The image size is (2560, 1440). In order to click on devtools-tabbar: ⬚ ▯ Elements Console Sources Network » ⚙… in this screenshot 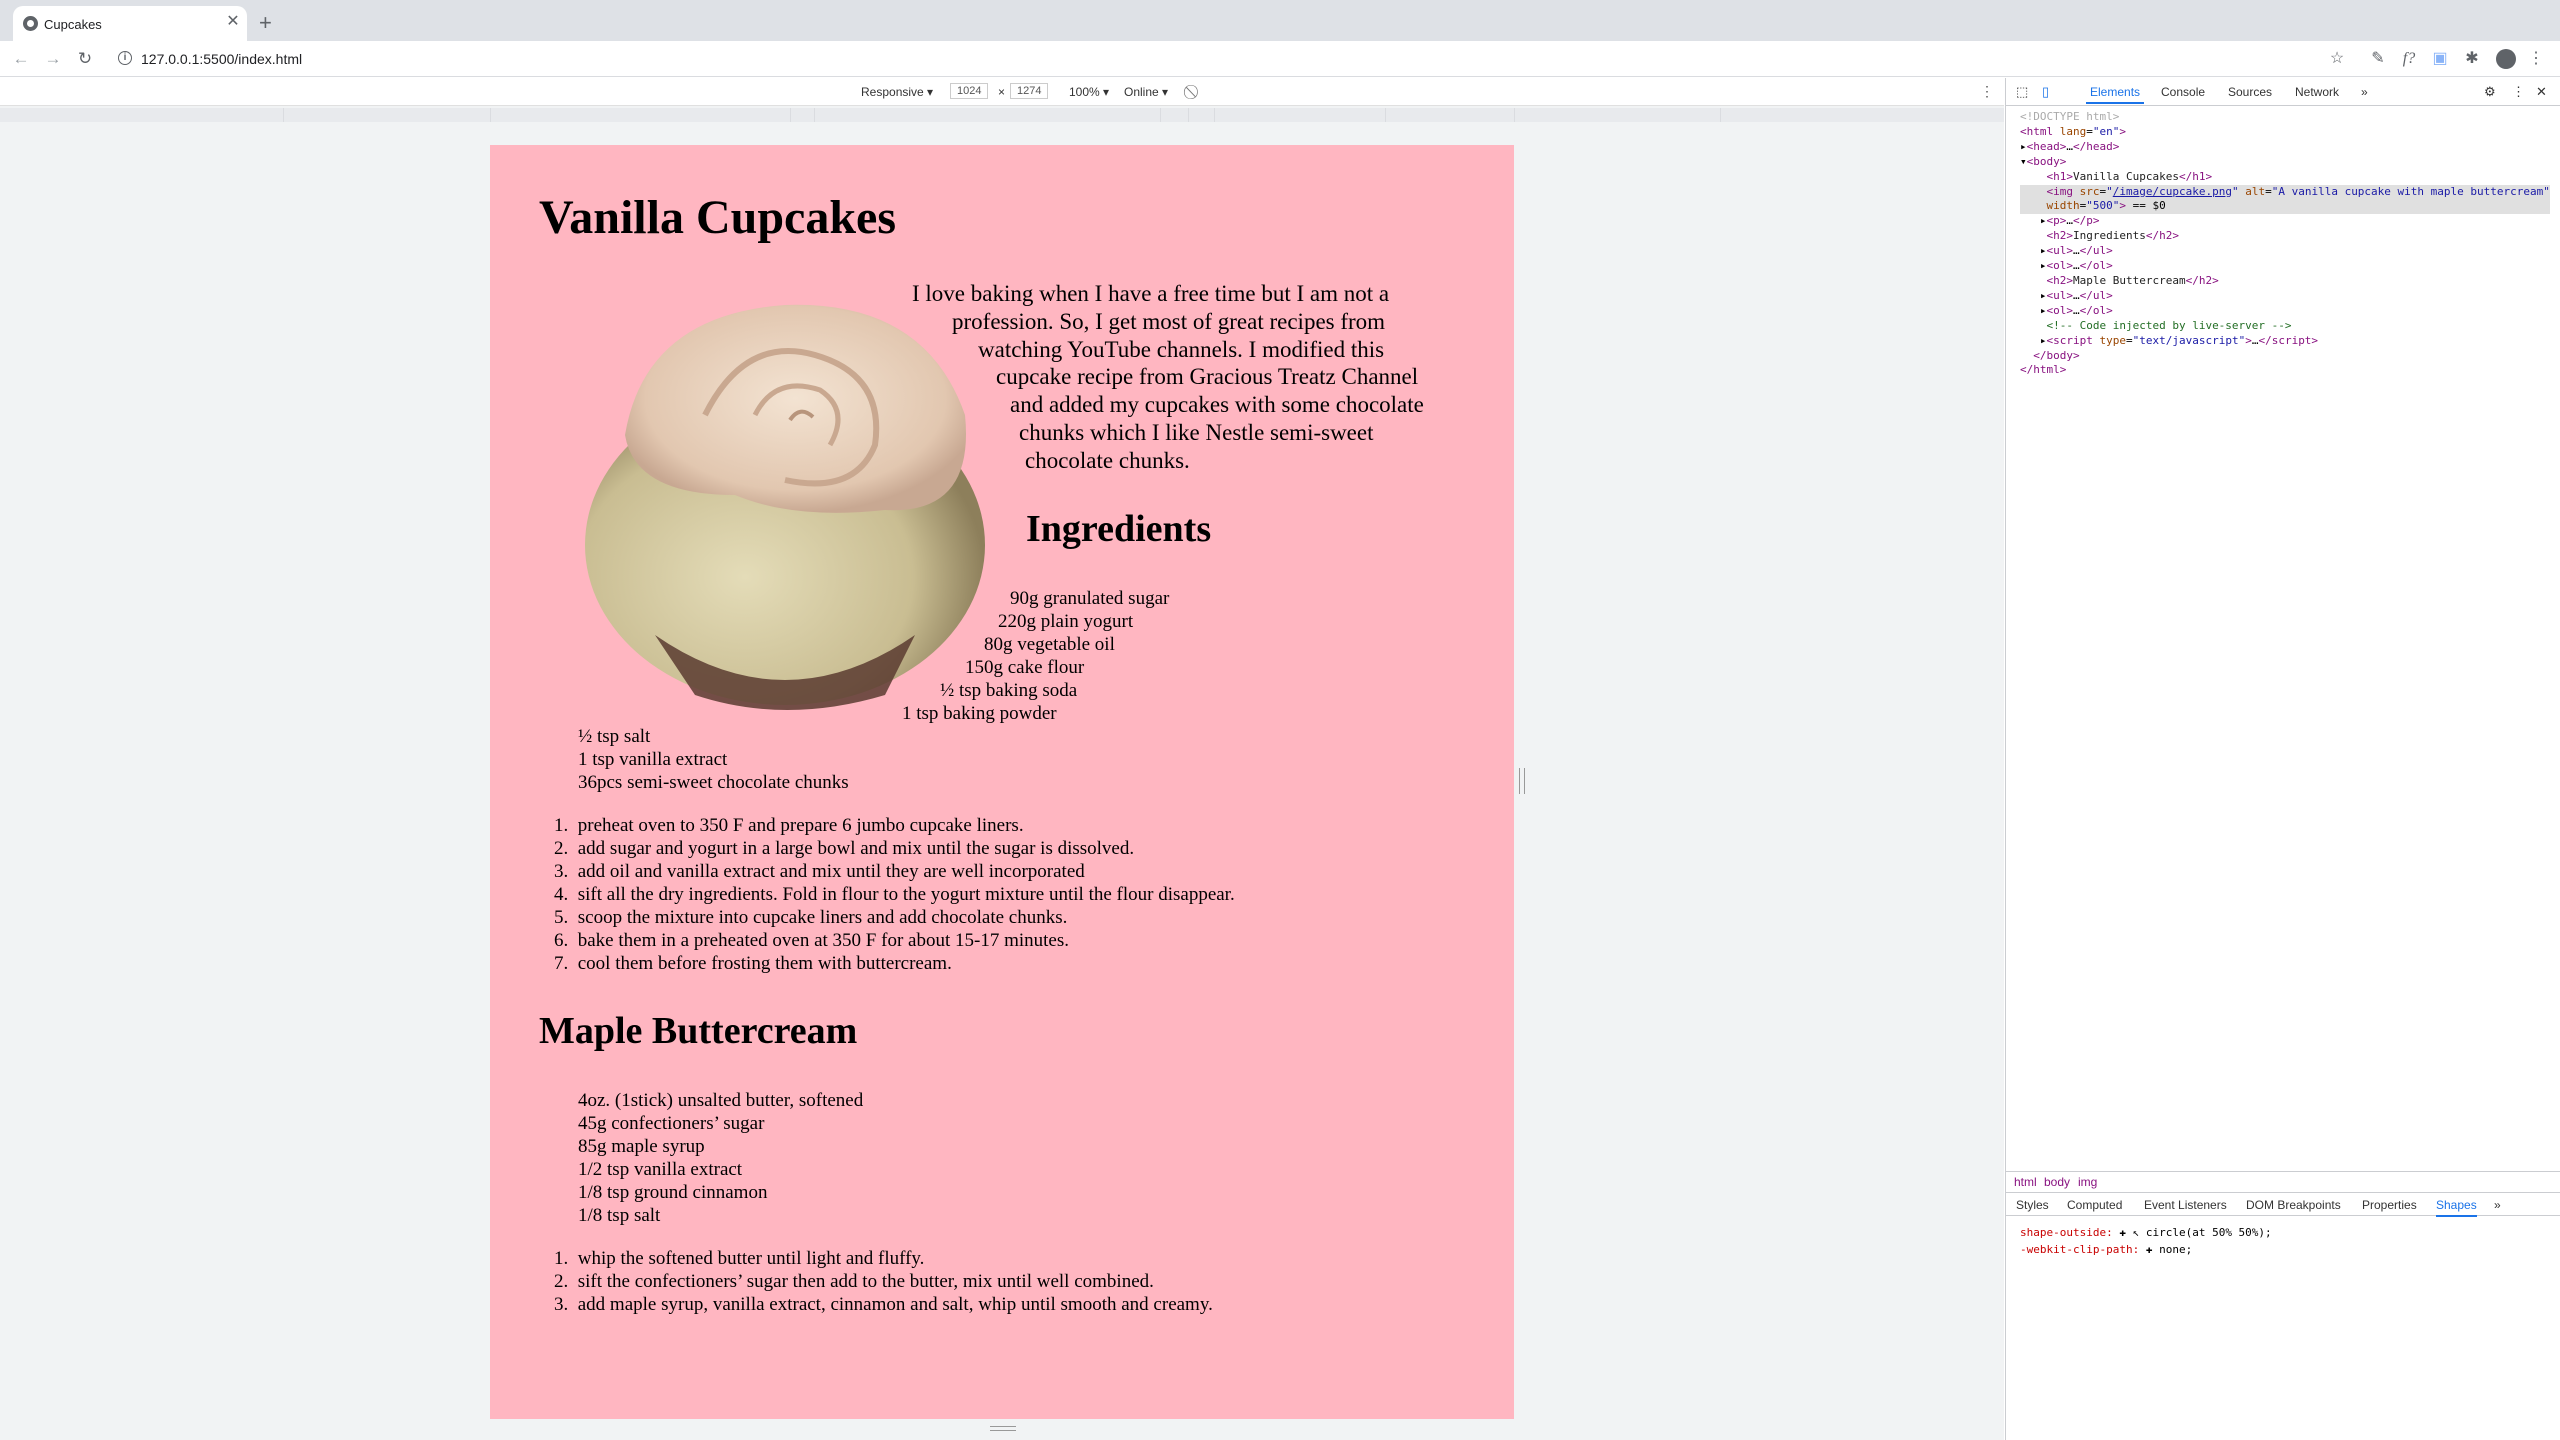, I will do `click(2283, 92)`.